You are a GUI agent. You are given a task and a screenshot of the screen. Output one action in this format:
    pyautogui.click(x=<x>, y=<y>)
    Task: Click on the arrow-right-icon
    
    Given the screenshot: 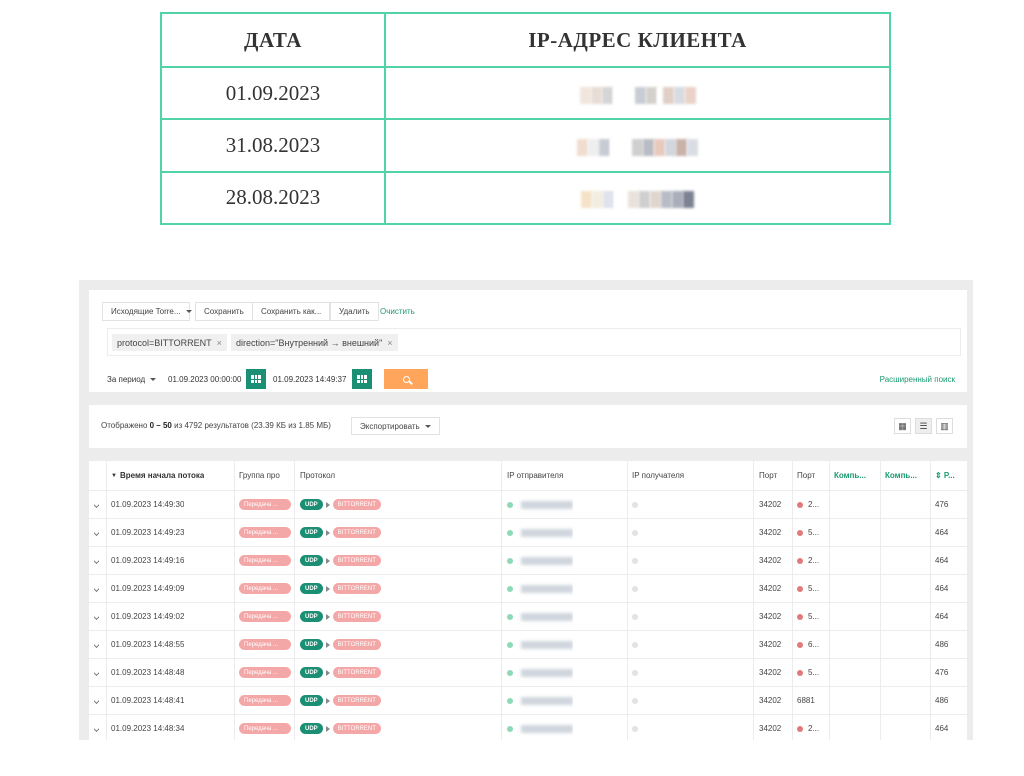 What is the action you would take?
    pyautogui.click(x=327, y=532)
    